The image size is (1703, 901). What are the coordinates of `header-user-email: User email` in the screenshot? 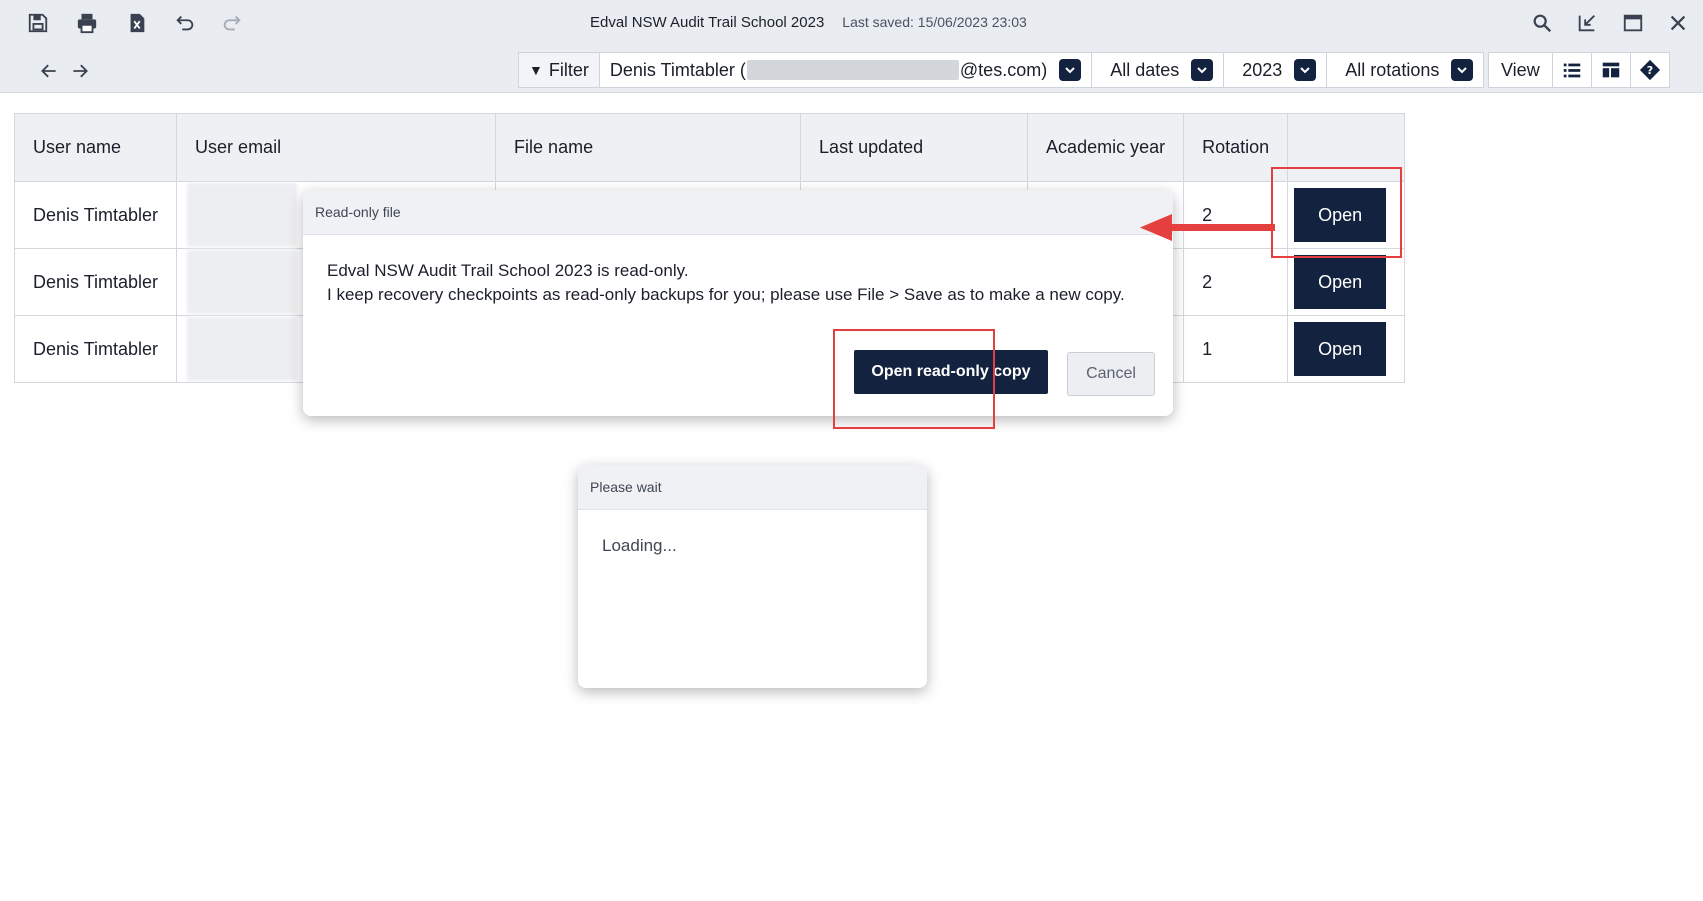 It's located at (336, 147).